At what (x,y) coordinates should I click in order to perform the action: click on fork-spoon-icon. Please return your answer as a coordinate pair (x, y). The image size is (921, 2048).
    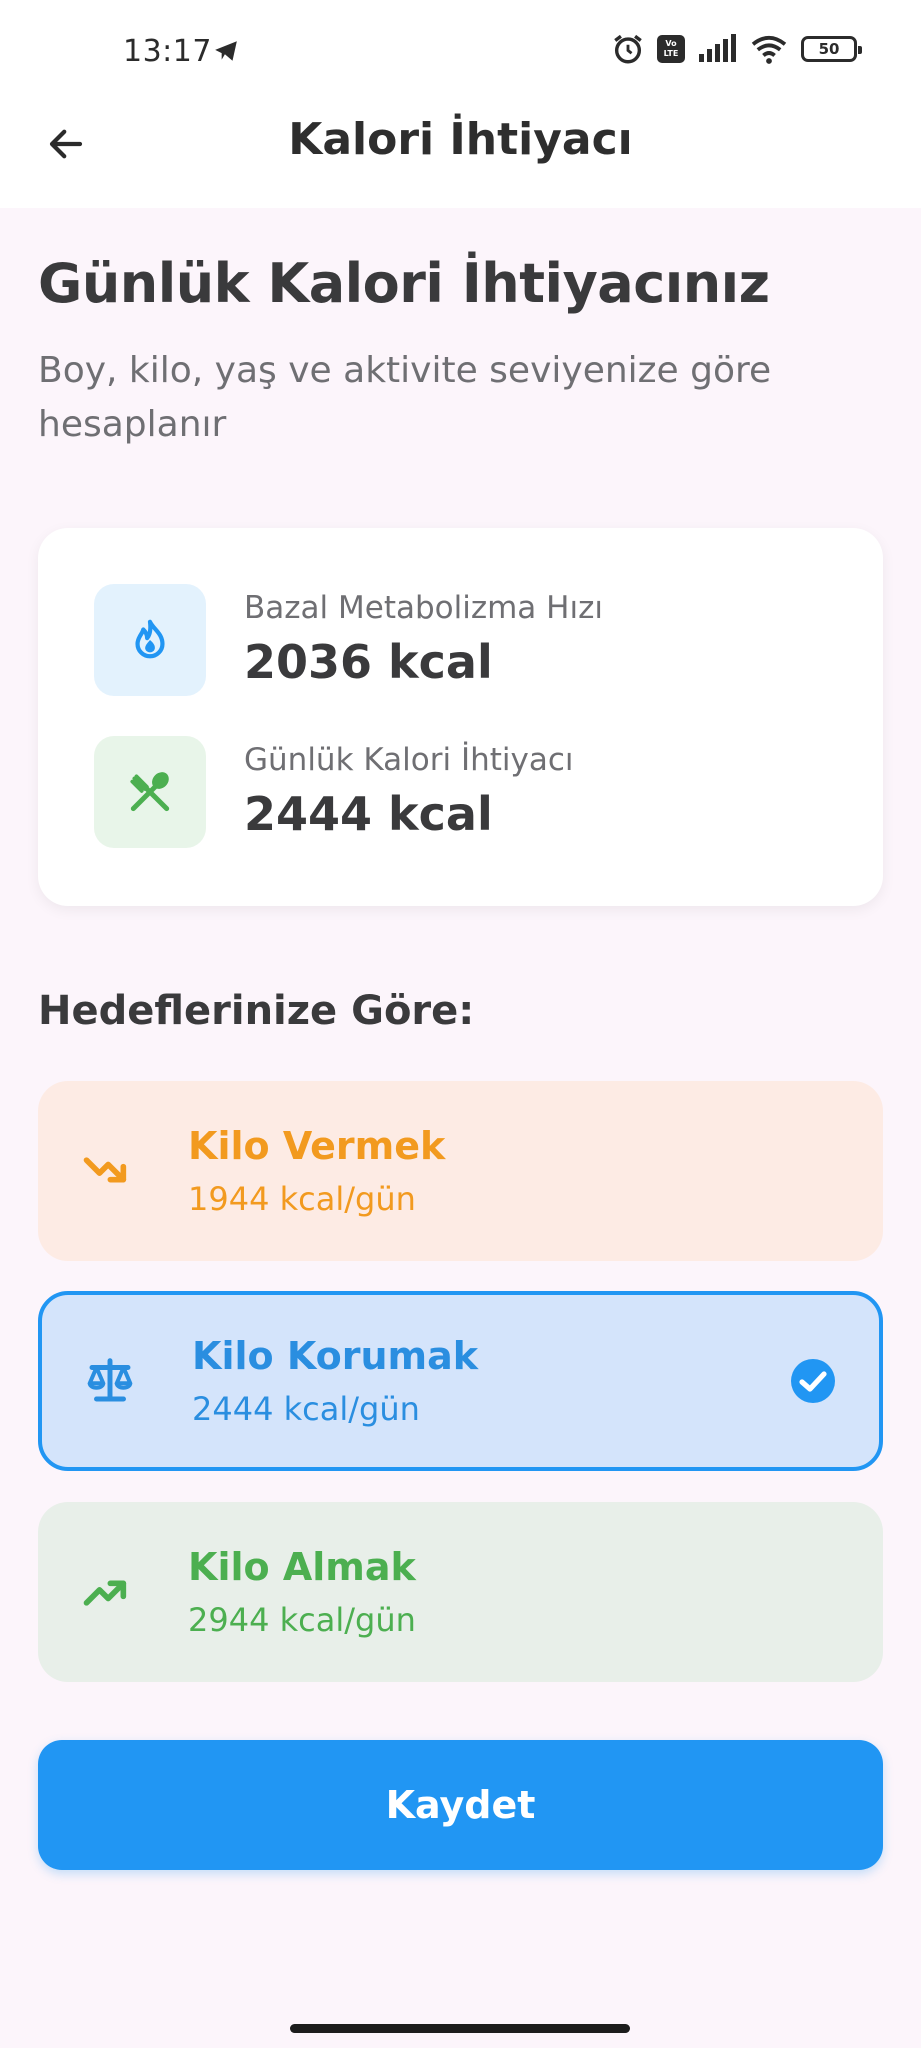
    Looking at the image, I should click on (150, 792).